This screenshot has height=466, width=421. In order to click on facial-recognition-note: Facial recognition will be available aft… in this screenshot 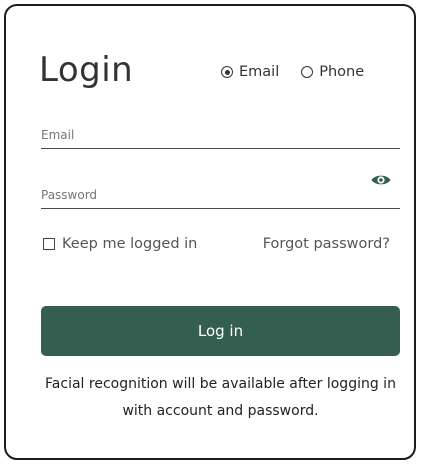, I will do `click(220, 397)`.